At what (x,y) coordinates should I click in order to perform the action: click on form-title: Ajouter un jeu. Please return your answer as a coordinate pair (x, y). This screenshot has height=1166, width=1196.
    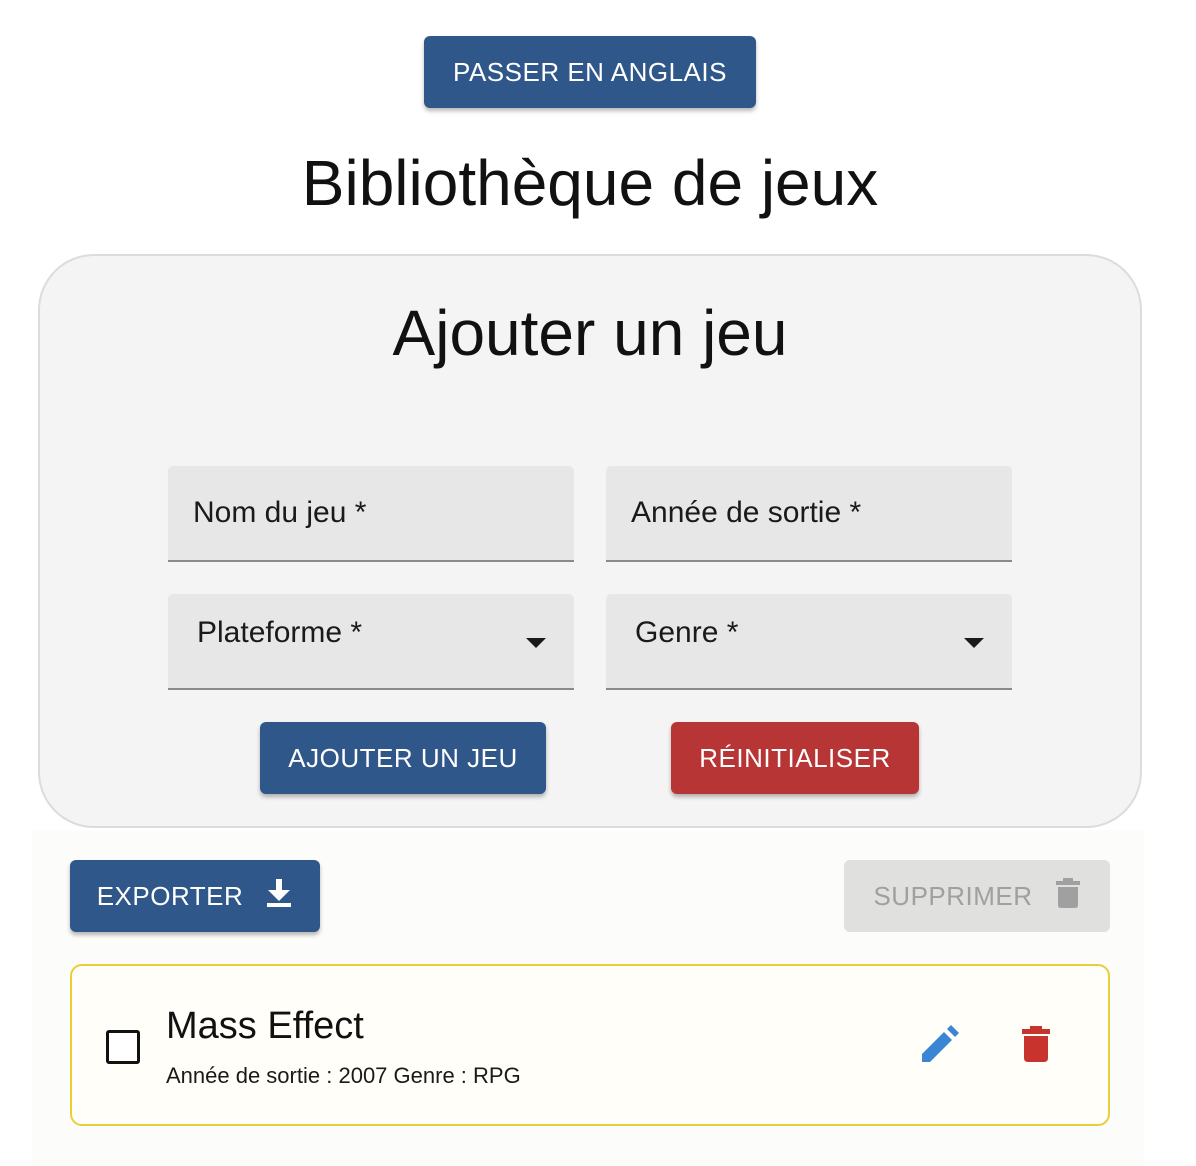
    Looking at the image, I should click on (590, 333).